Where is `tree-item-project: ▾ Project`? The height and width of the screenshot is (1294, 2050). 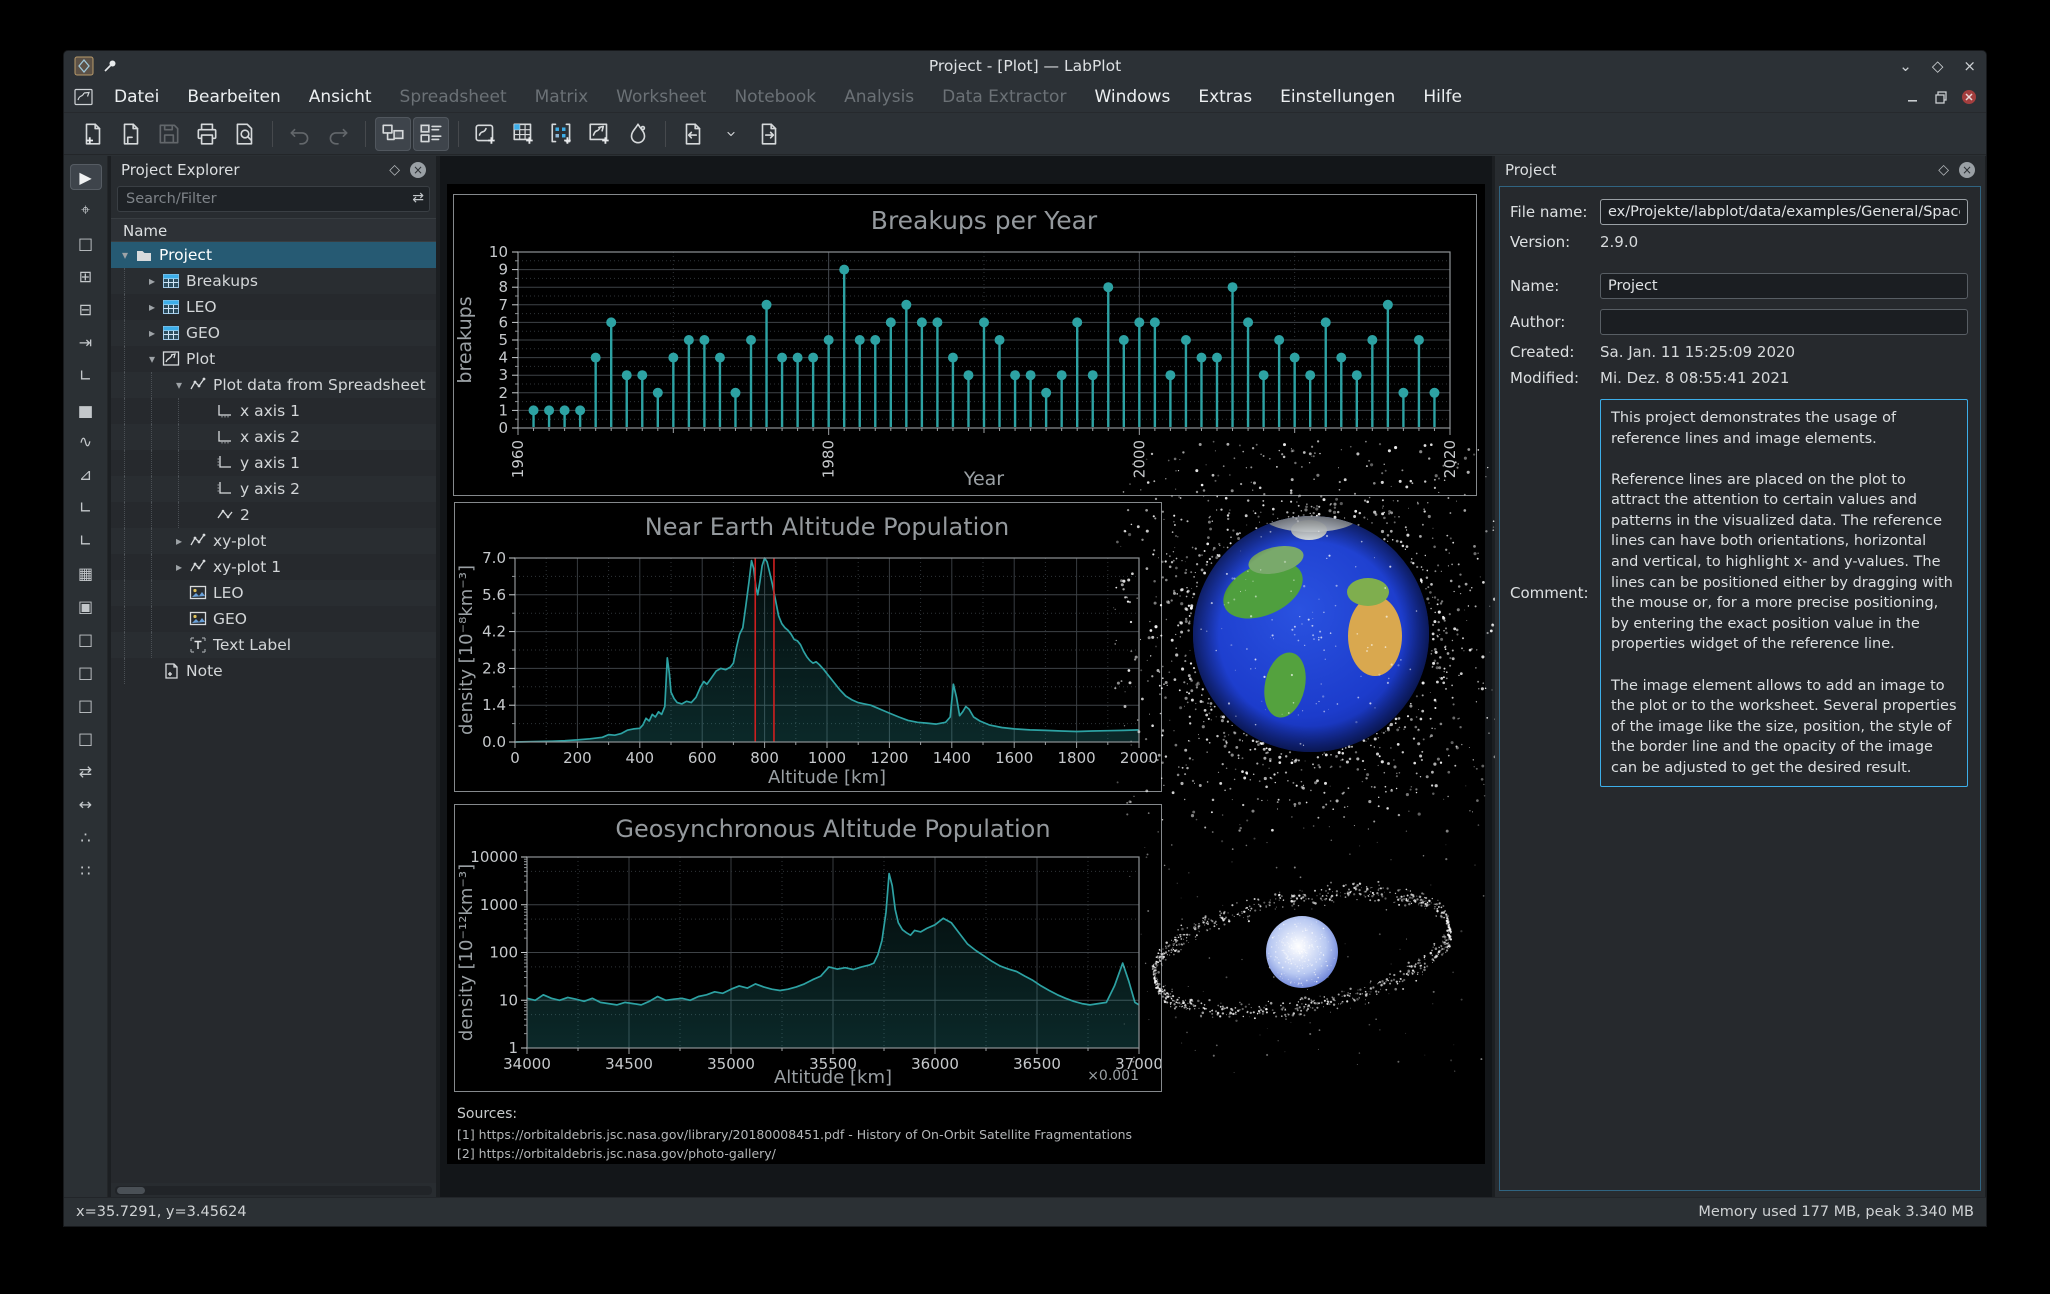
tree-item-project: ▾ Project is located at coordinates (273, 255).